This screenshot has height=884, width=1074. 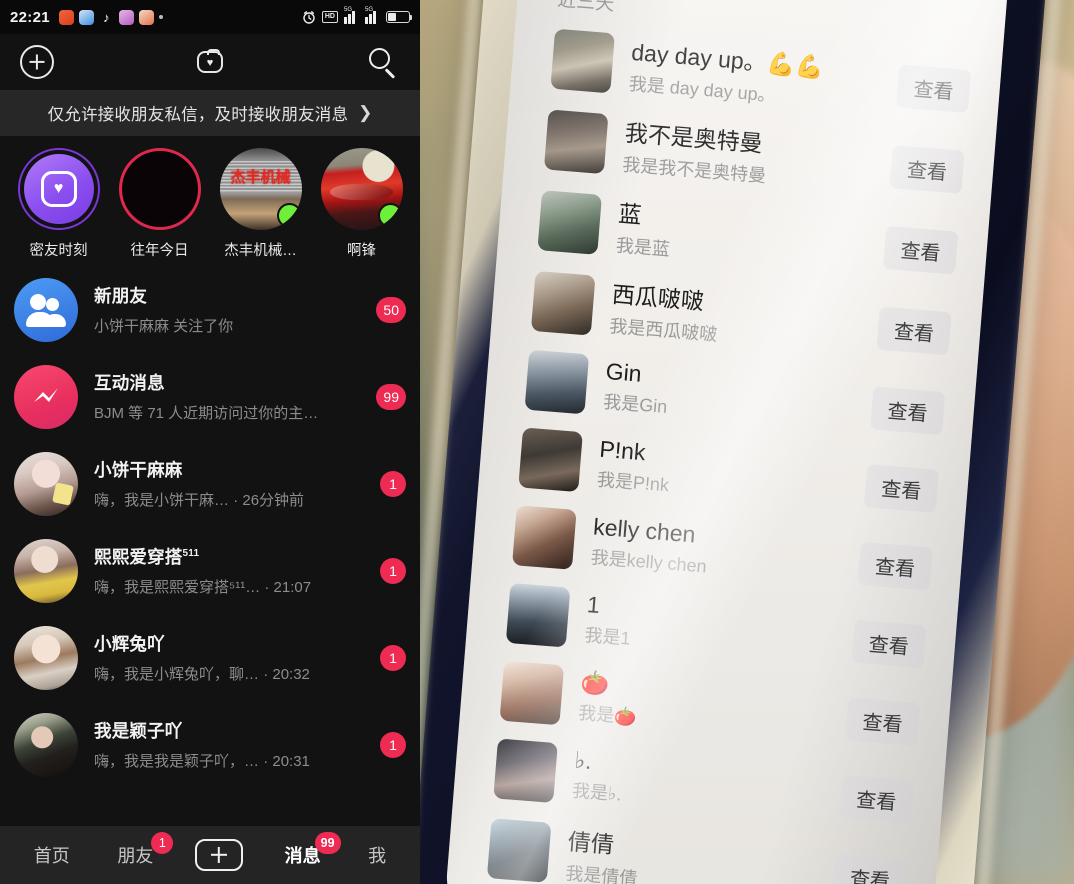 I want to click on nav-create-button, so click(x=218, y=855).